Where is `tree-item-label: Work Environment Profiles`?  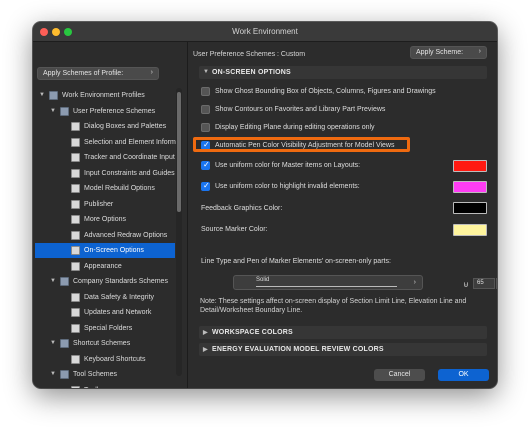 tree-item-label: Work Environment Profiles is located at coordinates (103, 95).